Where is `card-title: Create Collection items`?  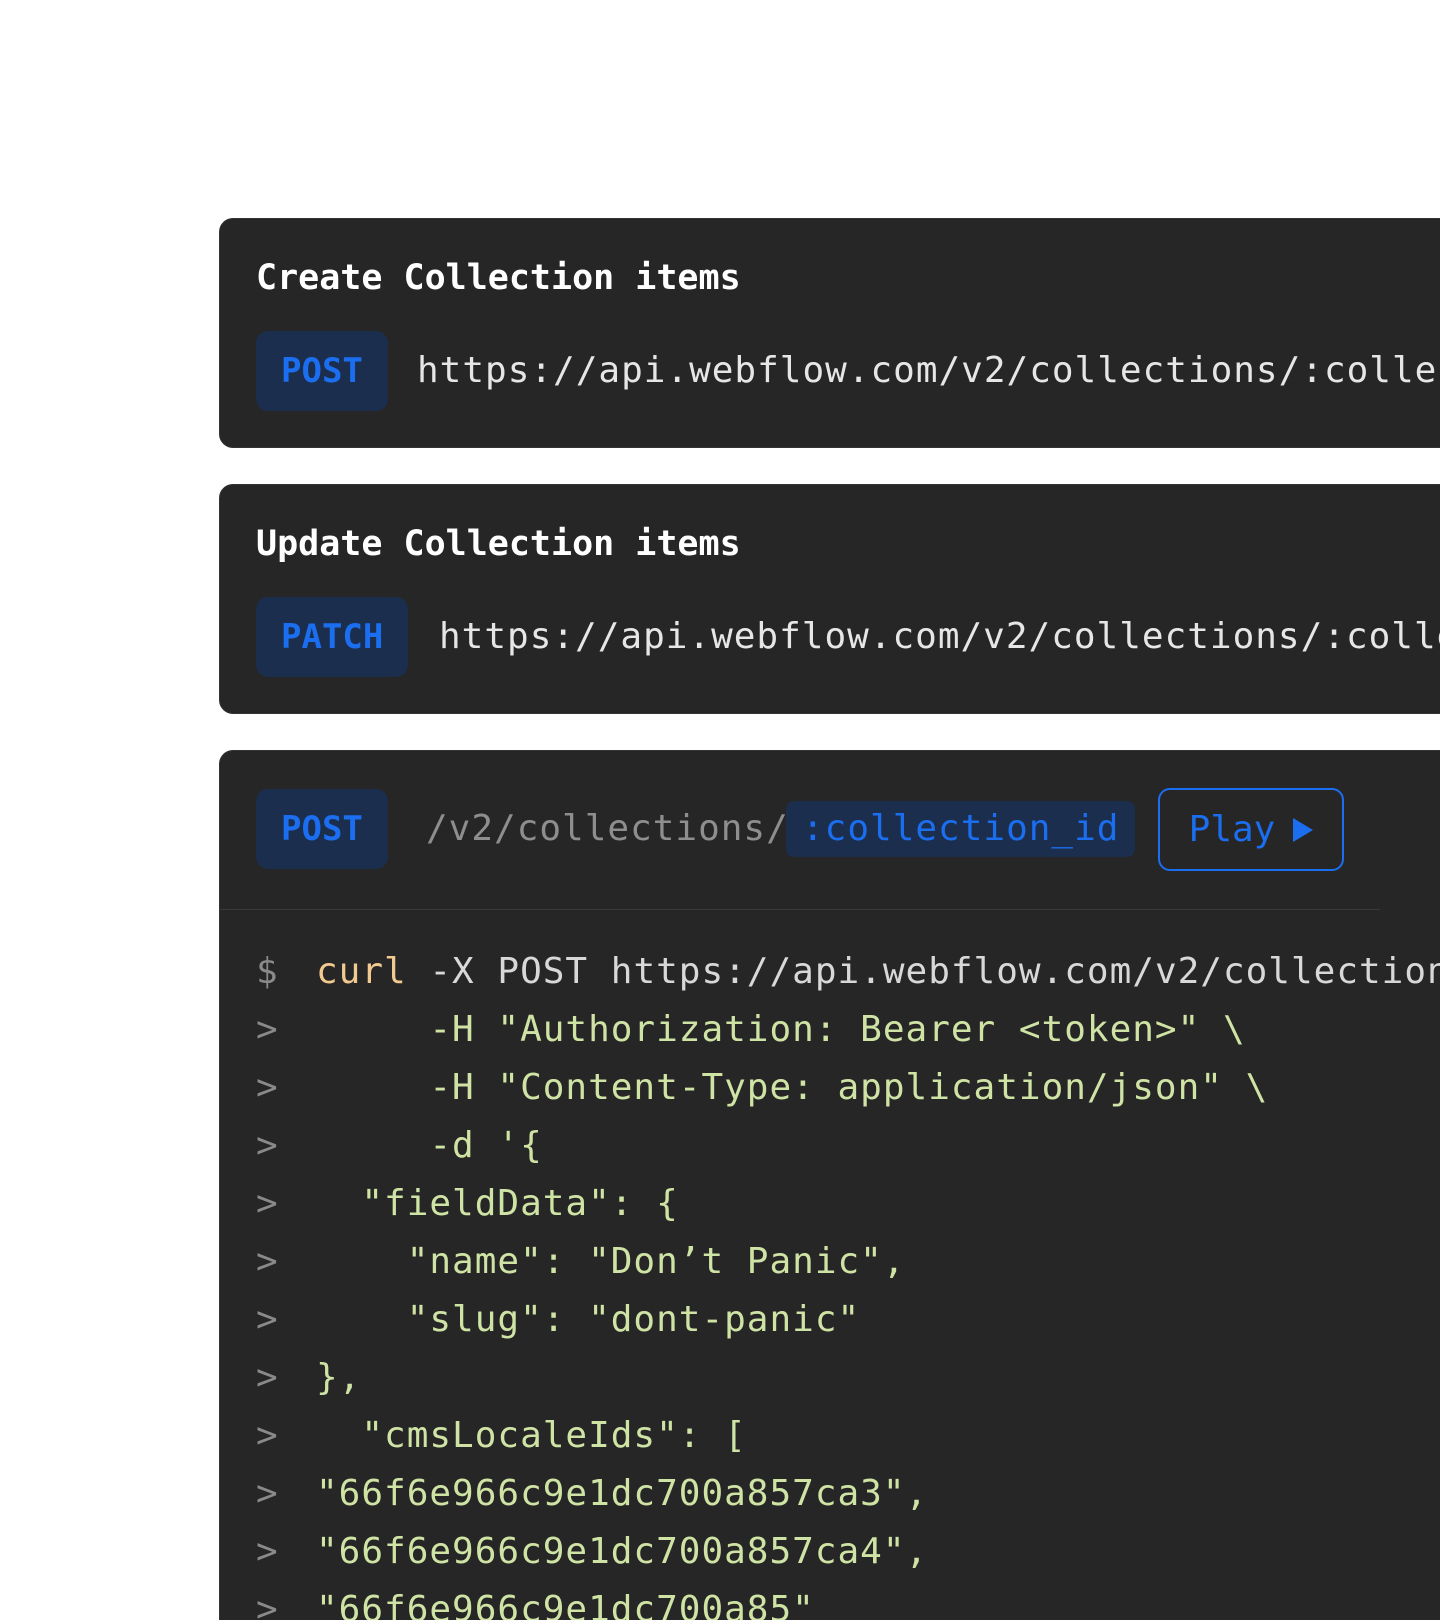
card-title: Create Collection items is located at coordinates (498, 278).